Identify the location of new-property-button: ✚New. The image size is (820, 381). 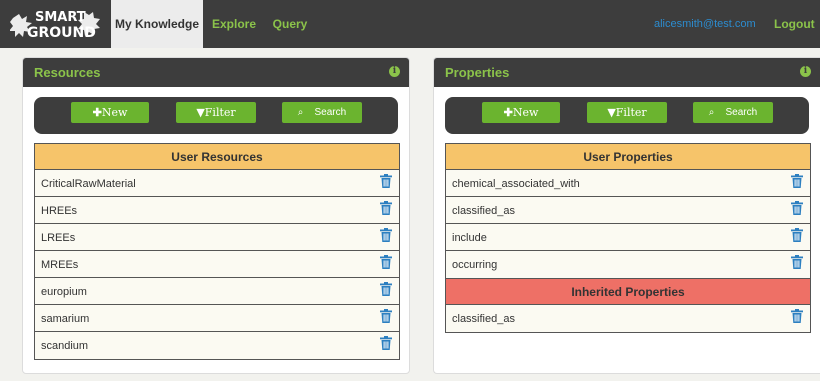
(521, 112).